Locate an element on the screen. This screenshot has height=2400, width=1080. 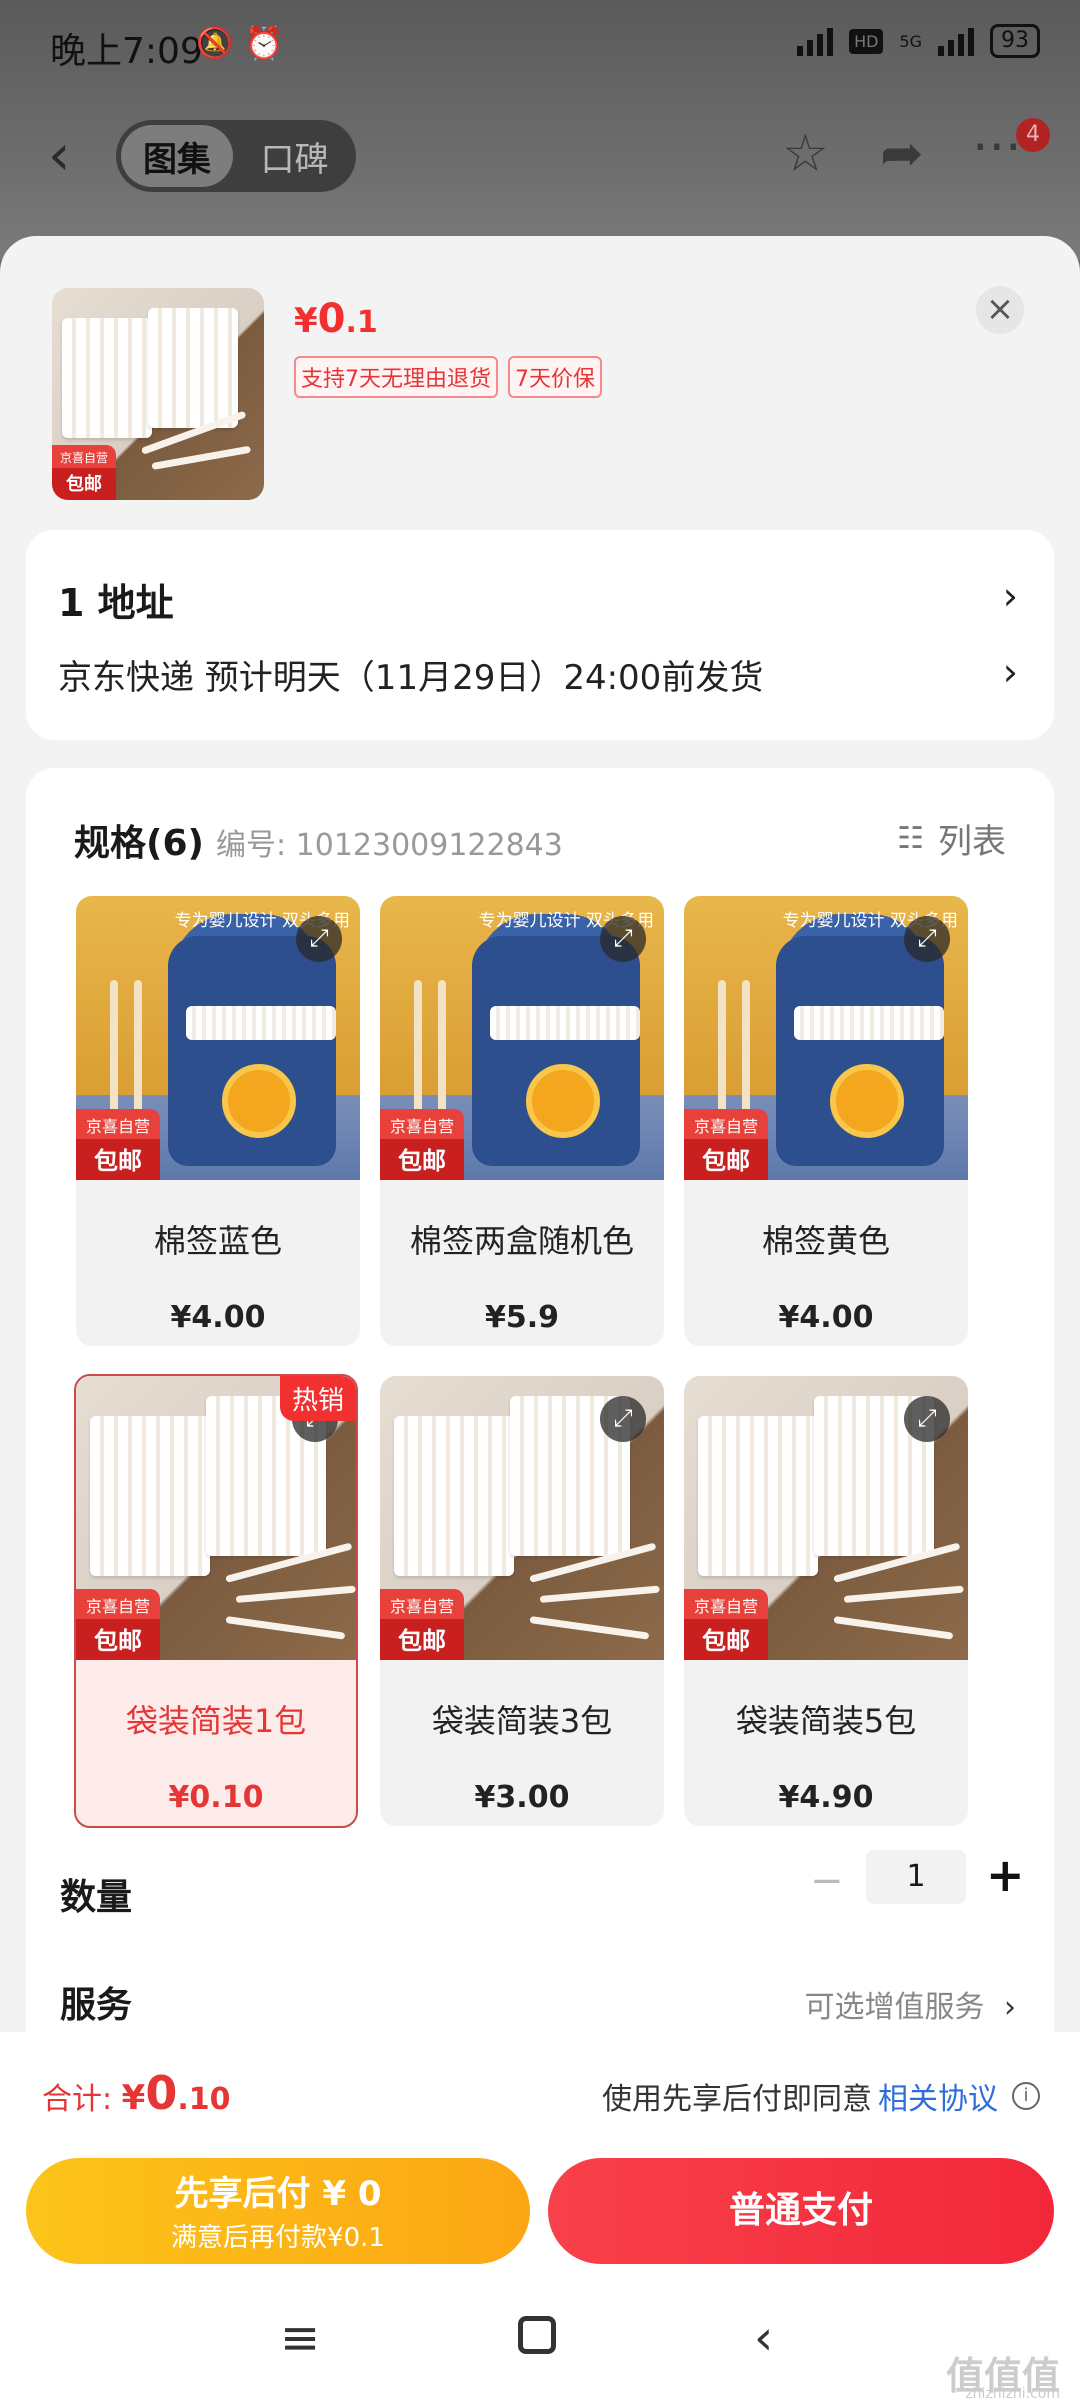
list-icon: ☷ is located at coordinates (910, 838).